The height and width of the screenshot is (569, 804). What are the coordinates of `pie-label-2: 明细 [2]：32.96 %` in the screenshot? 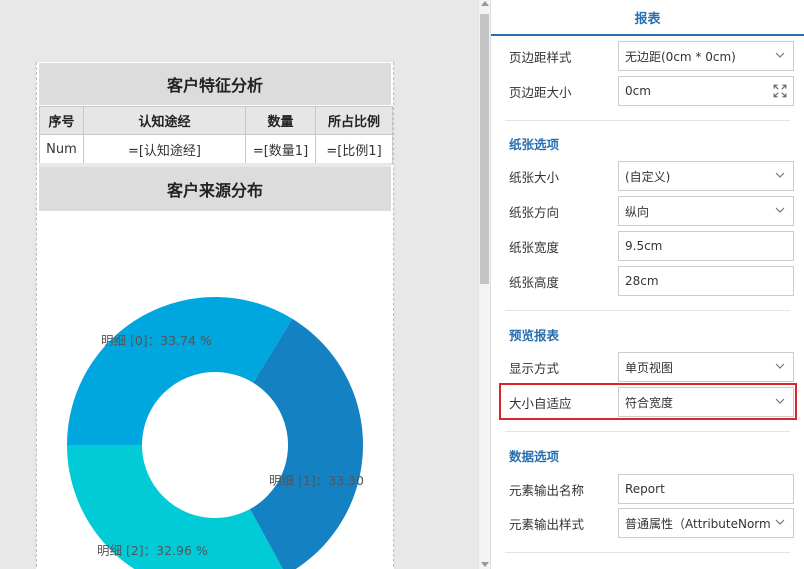 It's located at (152, 550).